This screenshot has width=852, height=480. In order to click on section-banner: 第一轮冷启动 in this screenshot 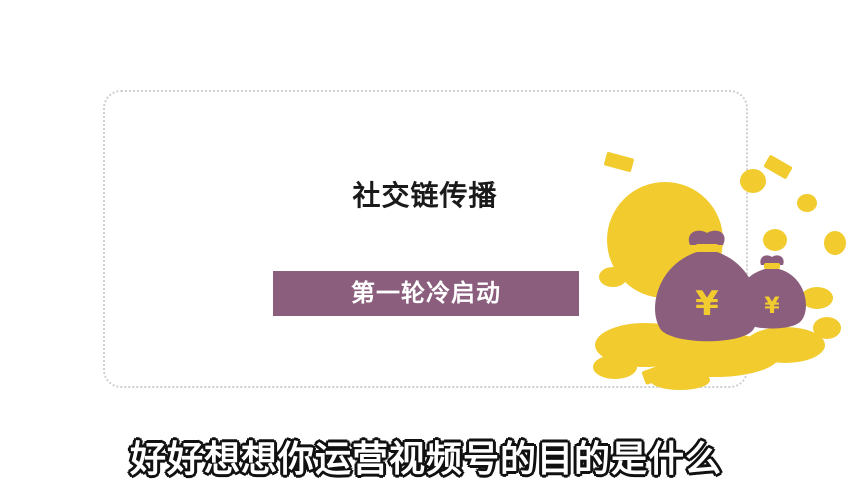, I will do `click(426, 293)`.